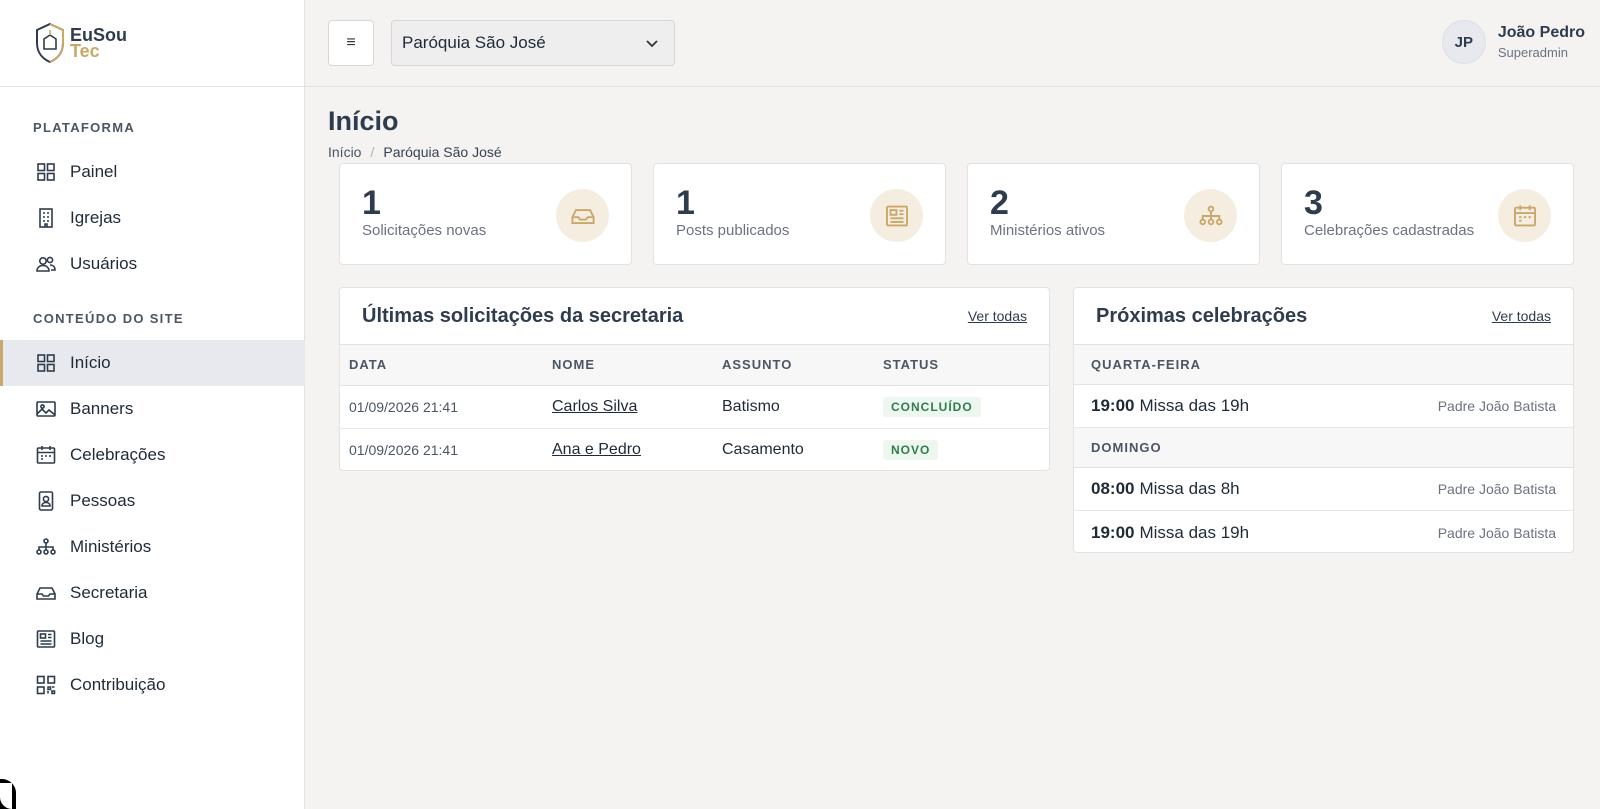 The width and height of the screenshot is (1600, 809). What do you see at coordinates (424, 230) in the screenshot?
I see `stat-label: Solicitações novas` at bounding box center [424, 230].